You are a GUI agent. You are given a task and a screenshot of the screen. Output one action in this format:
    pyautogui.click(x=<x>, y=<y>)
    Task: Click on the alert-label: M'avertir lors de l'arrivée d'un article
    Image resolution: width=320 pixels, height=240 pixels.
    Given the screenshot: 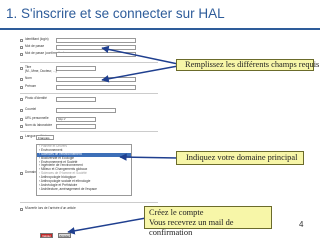 What is the action you would take?
    pyautogui.click(x=50, y=208)
    